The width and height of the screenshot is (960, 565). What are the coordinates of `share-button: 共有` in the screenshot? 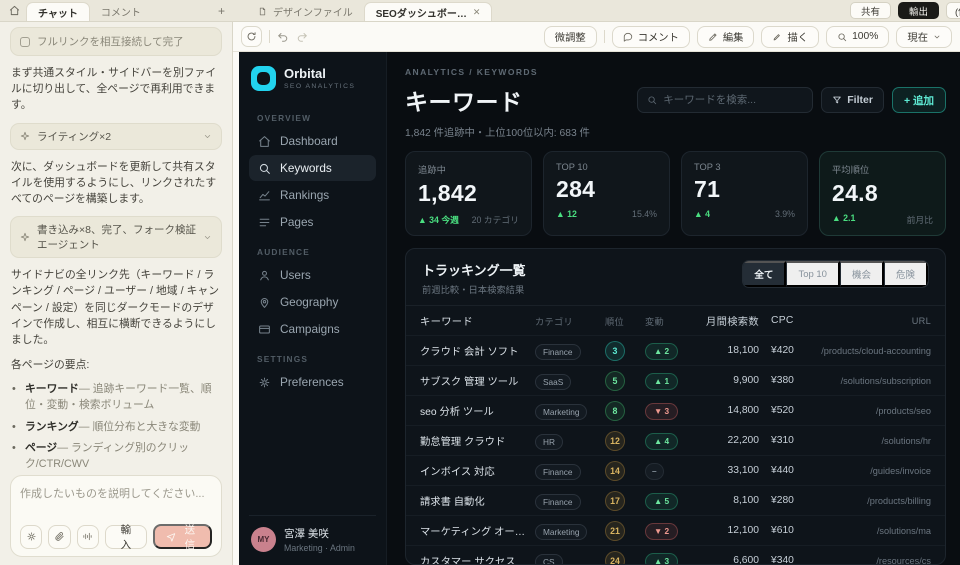 It's located at (870, 10).